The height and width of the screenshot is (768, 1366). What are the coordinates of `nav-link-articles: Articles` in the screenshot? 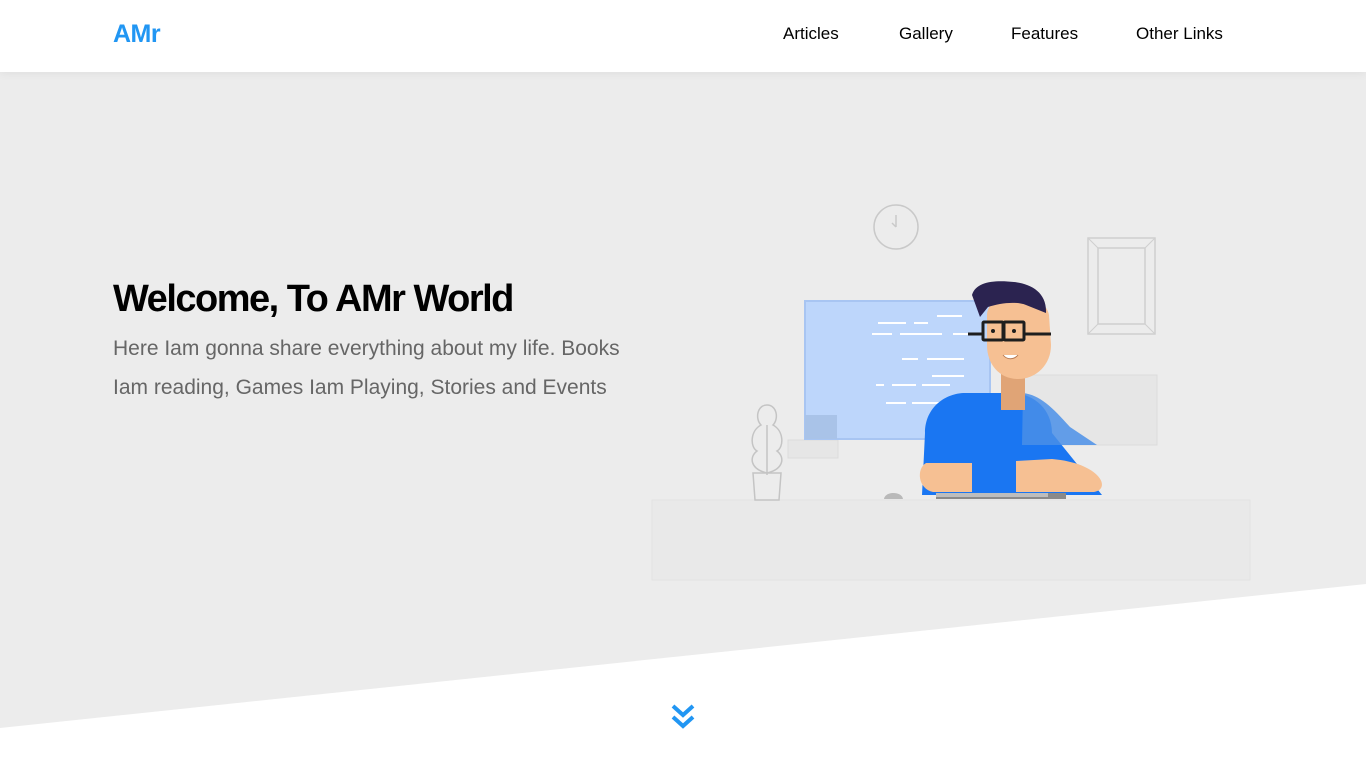 It's located at (811, 34).